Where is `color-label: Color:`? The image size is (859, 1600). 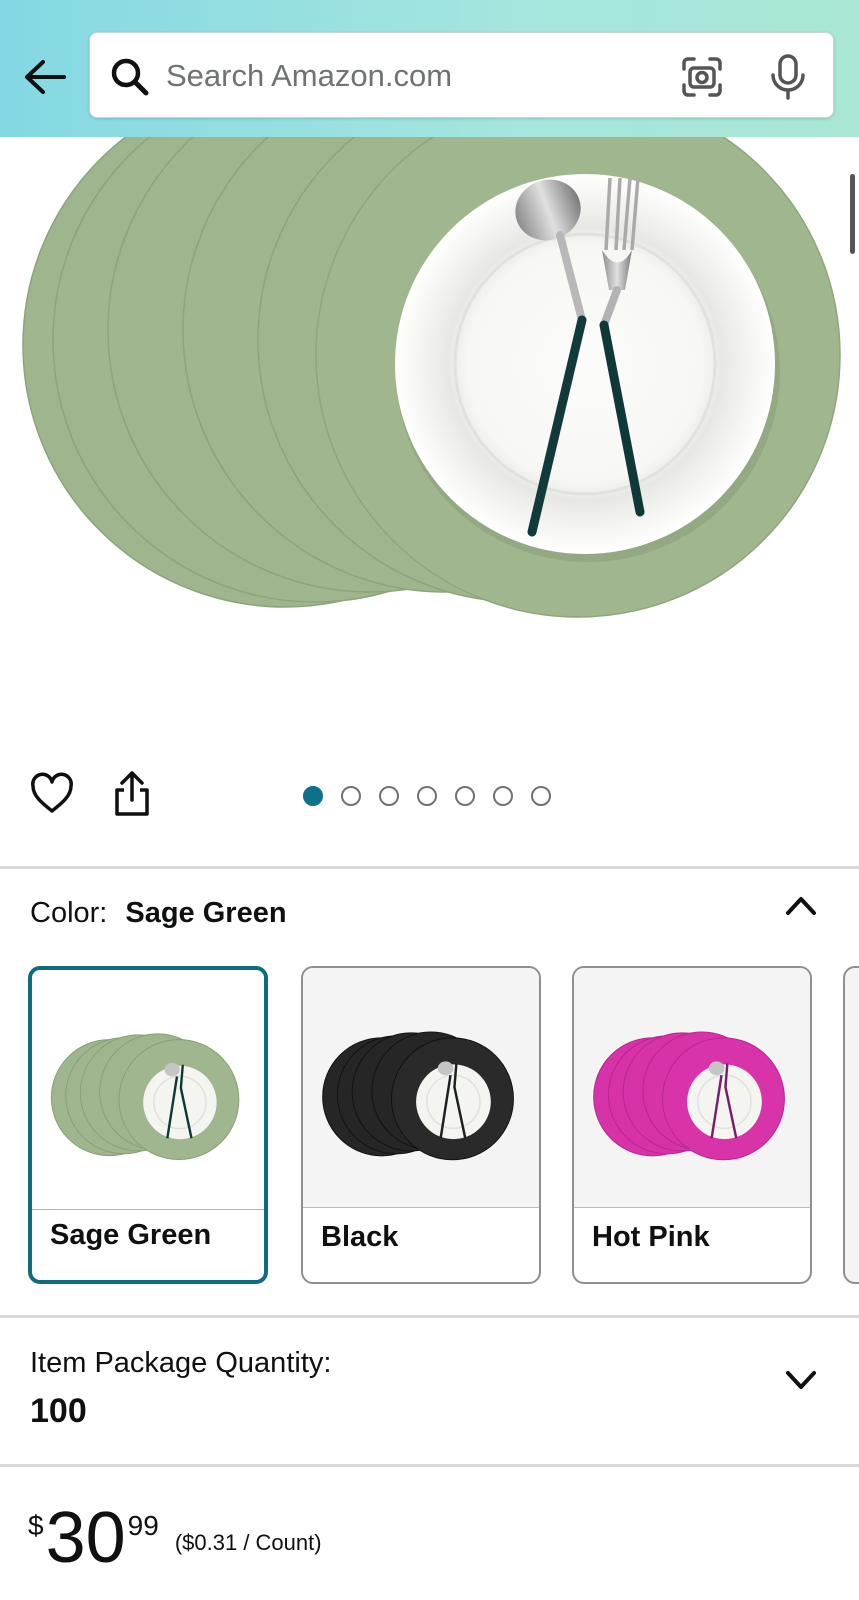
color-label: Color: is located at coordinates (69, 913).